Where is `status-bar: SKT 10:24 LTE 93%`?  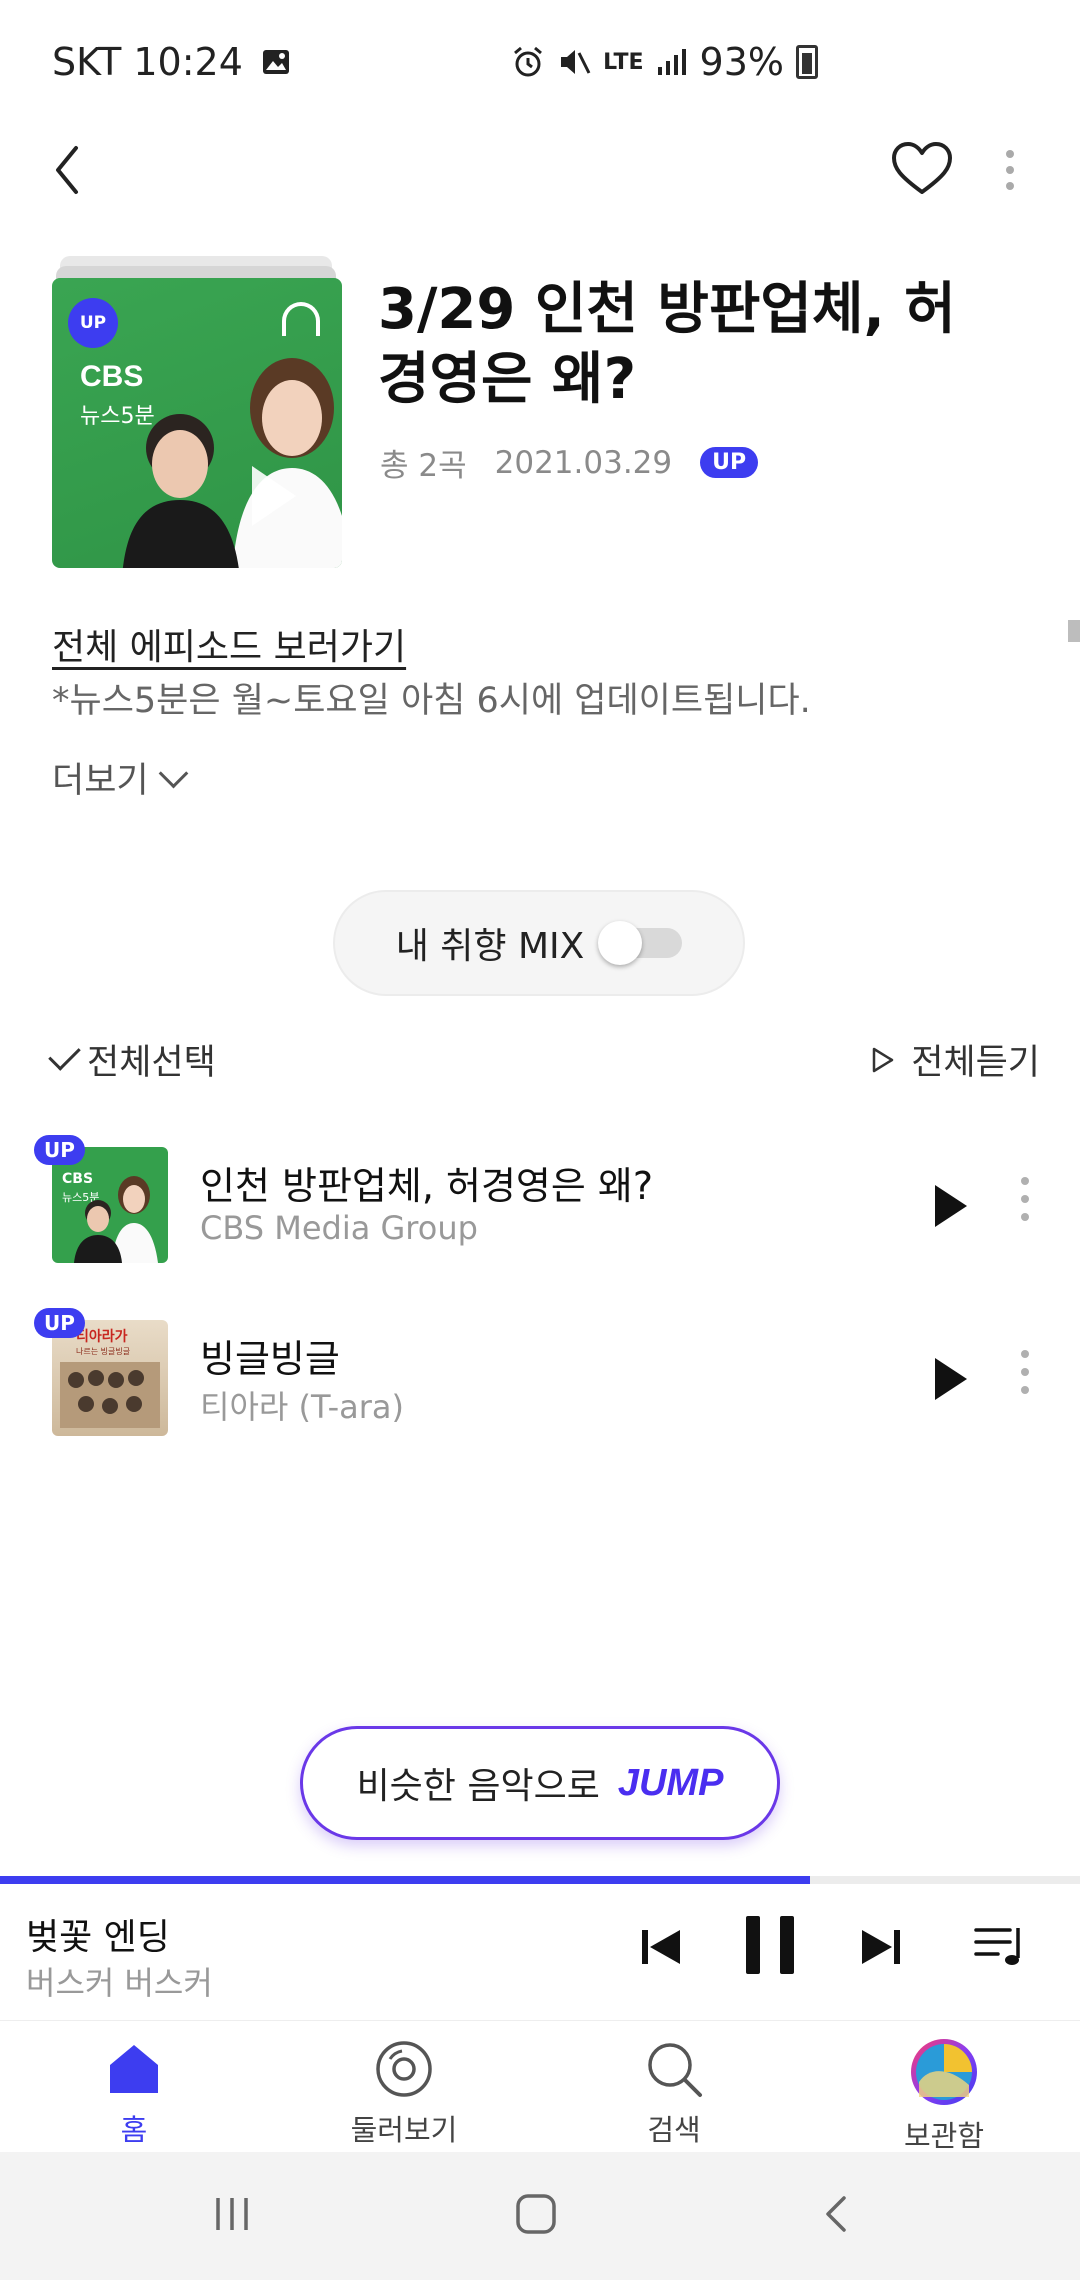
status-bar: SKT 10:24 LTE 93% is located at coordinates (540, 65).